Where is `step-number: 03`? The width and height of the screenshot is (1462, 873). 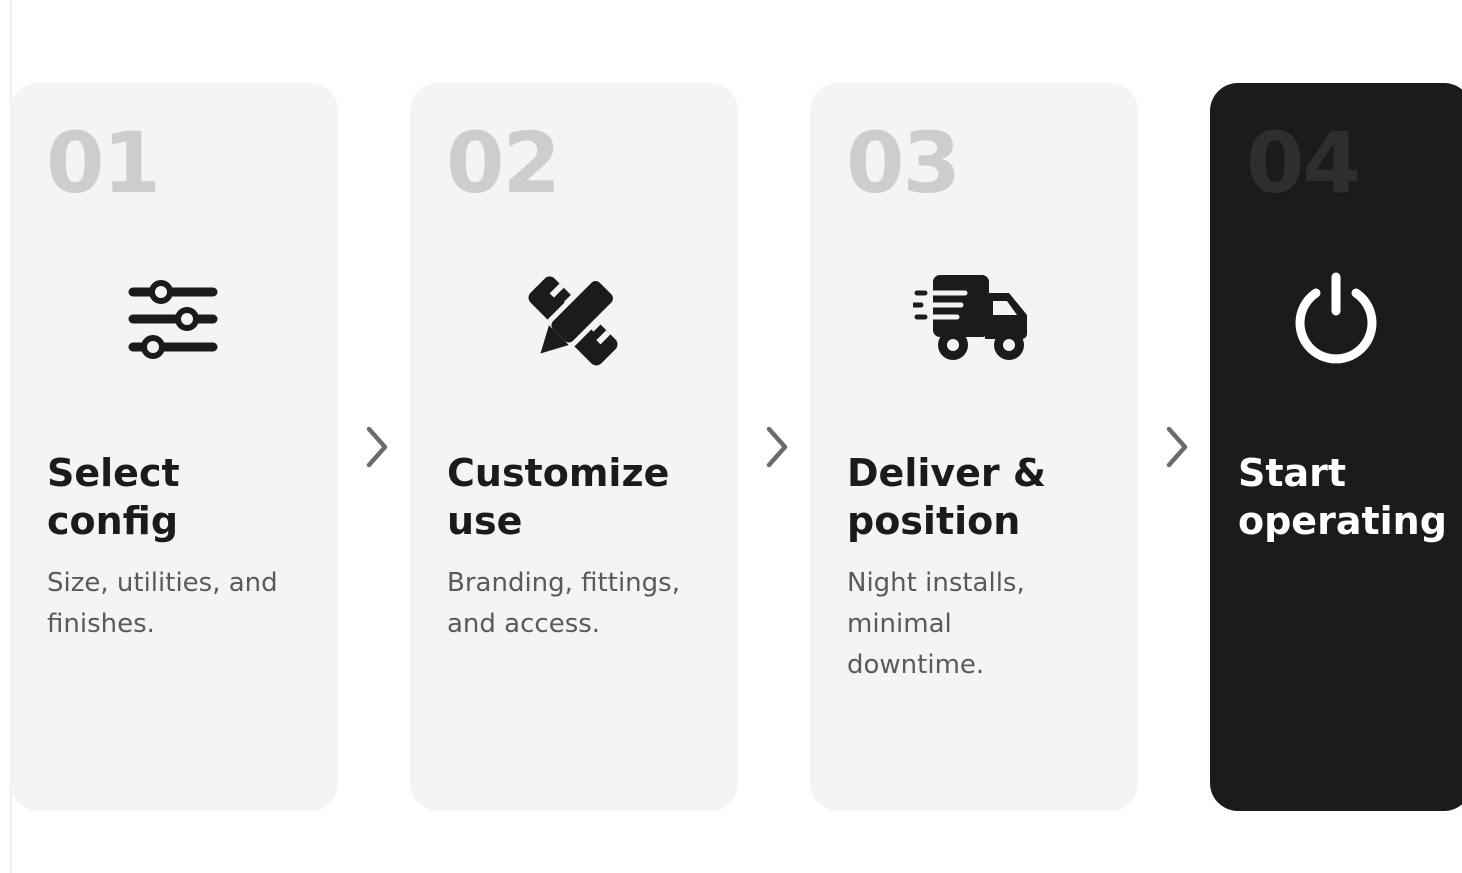 step-number: 03 is located at coordinates (903, 163).